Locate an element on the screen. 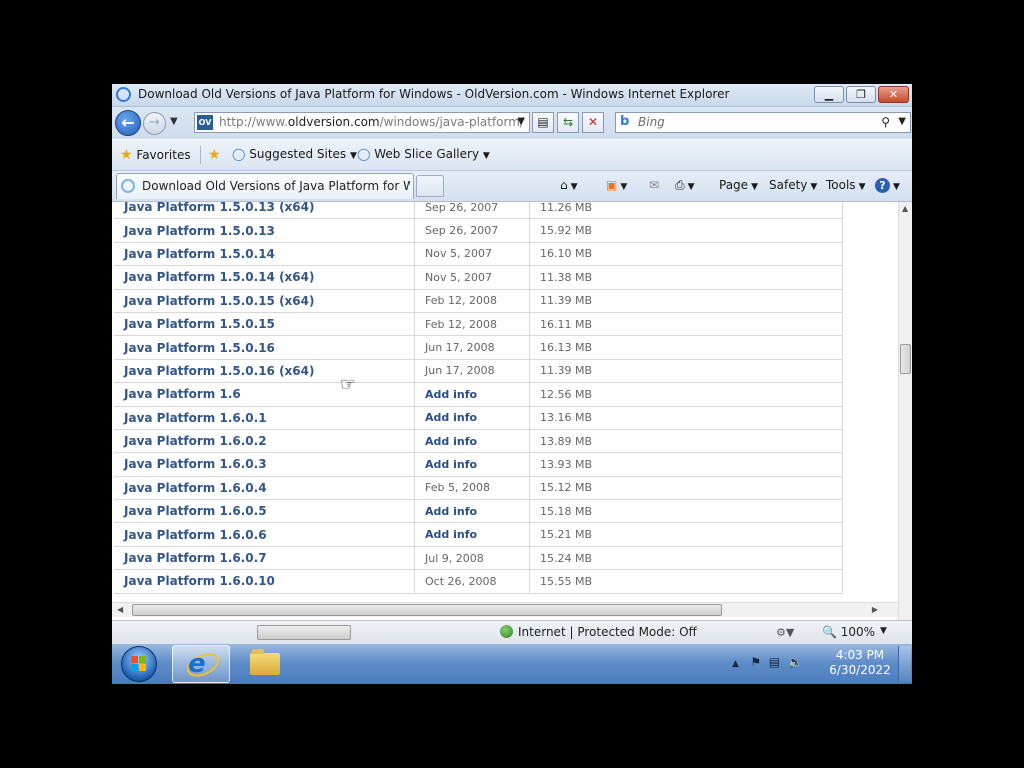 The width and height of the screenshot is (1024, 768). ie-page-icon: ◯ is located at coordinates (364, 154).